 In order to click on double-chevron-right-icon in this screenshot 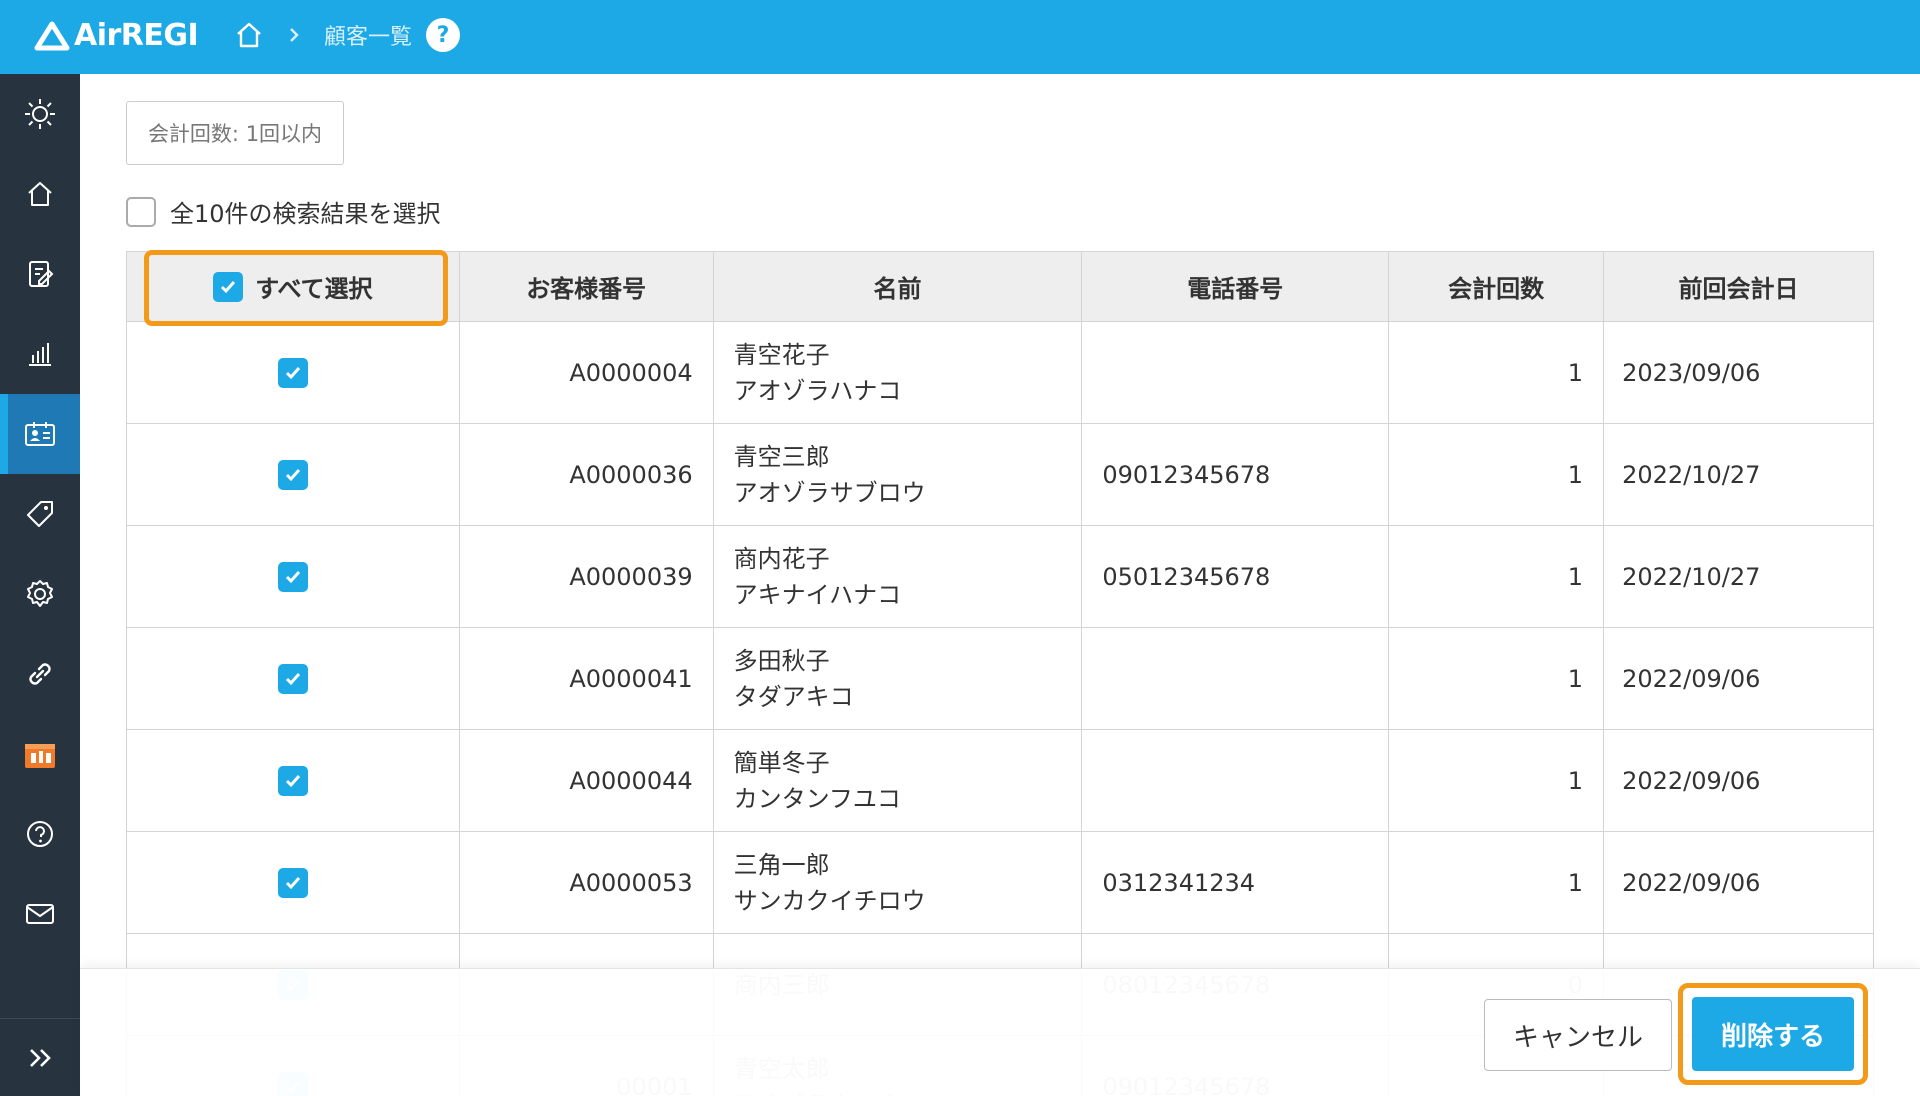, I will do `click(40, 1058)`.